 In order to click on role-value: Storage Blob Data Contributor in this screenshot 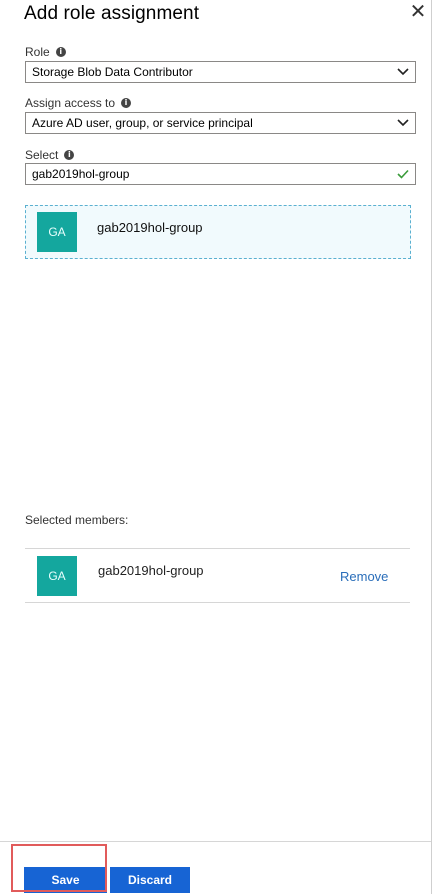, I will do `click(112, 72)`.